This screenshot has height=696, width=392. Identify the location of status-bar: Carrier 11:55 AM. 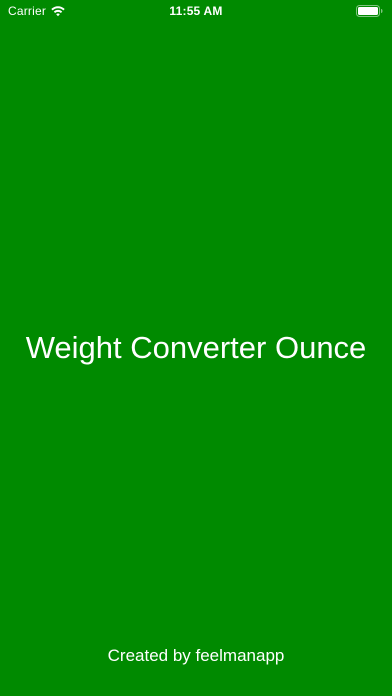
(196, 11).